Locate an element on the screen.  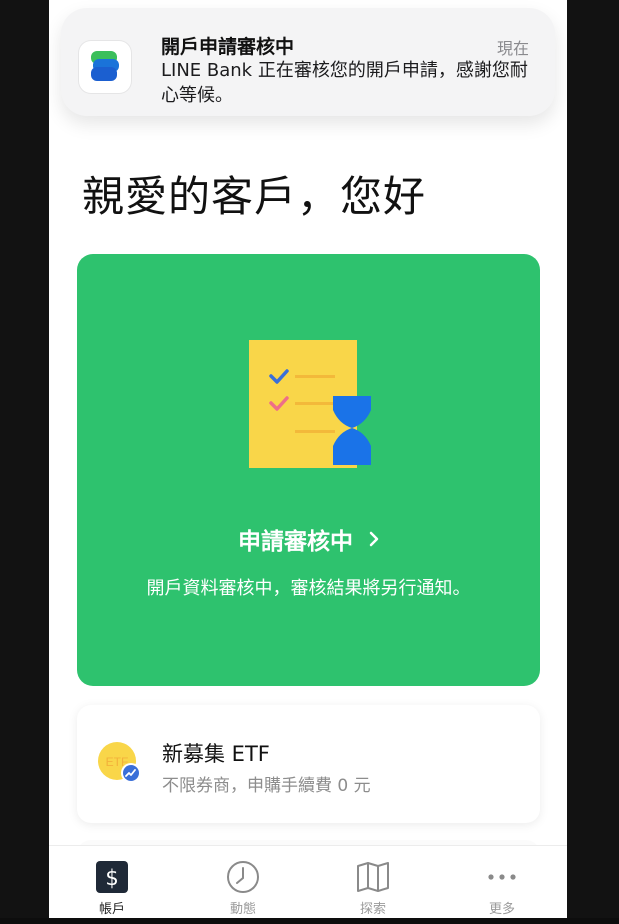
greeting-heading: 親愛的客戶，您好 is located at coordinates (254, 196).